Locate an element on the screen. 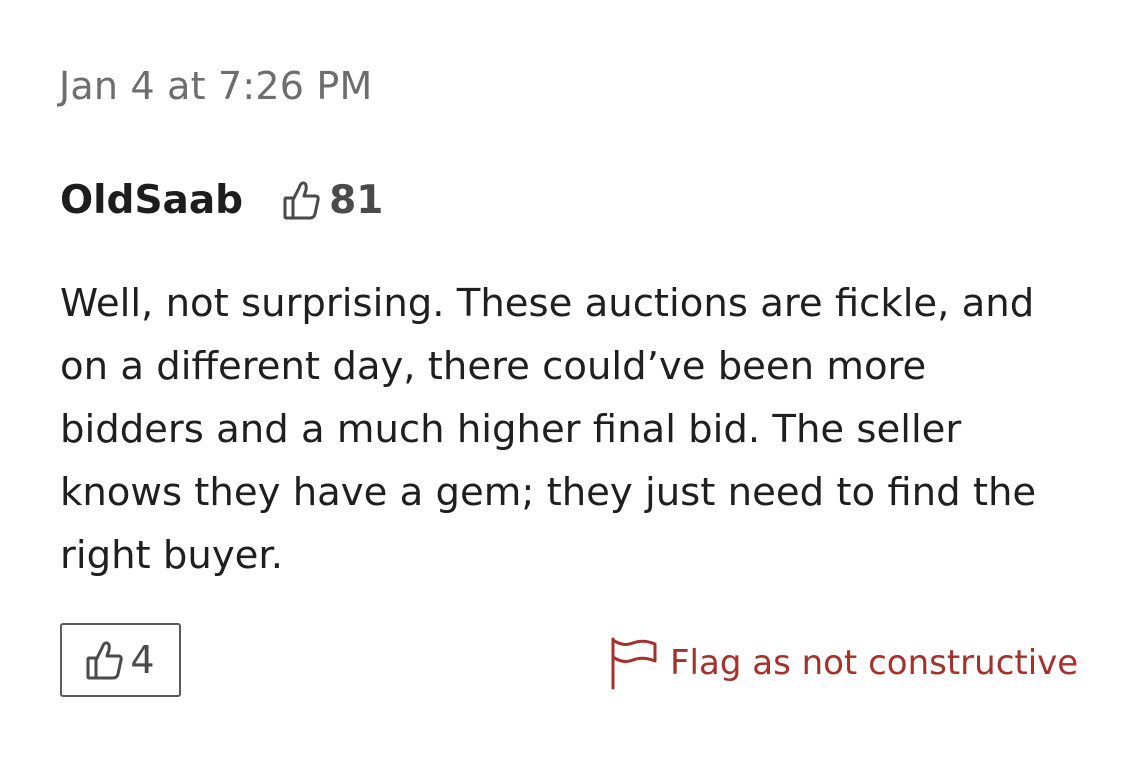 The height and width of the screenshot is (782, 1125). flag-not-constructive-link: Flag as not constructive is located at coordinates (843, 663).